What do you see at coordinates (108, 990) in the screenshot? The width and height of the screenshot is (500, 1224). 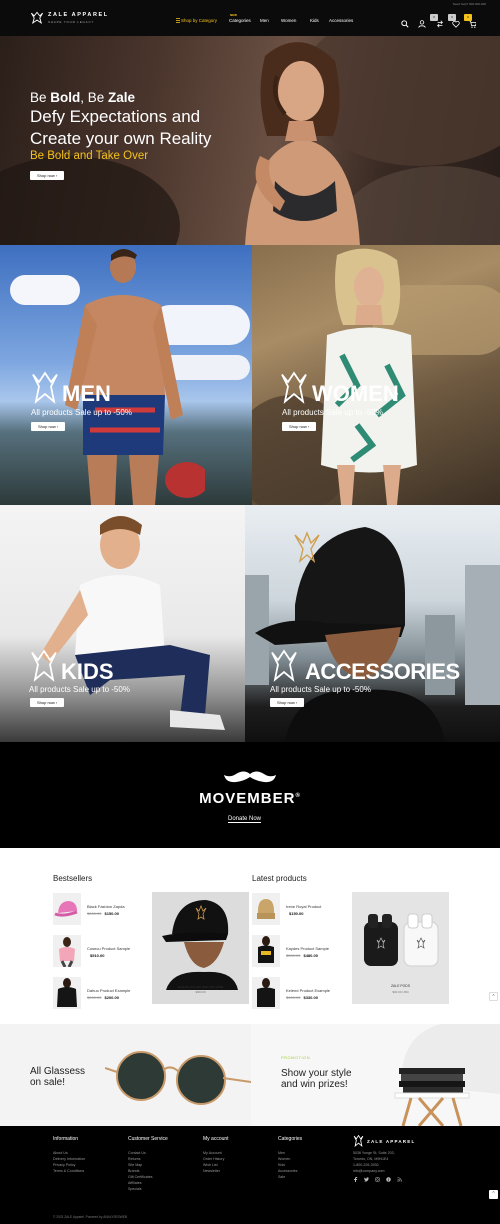 I see `product-name: Dahuo Product Example` at bounding box center [108, 990].